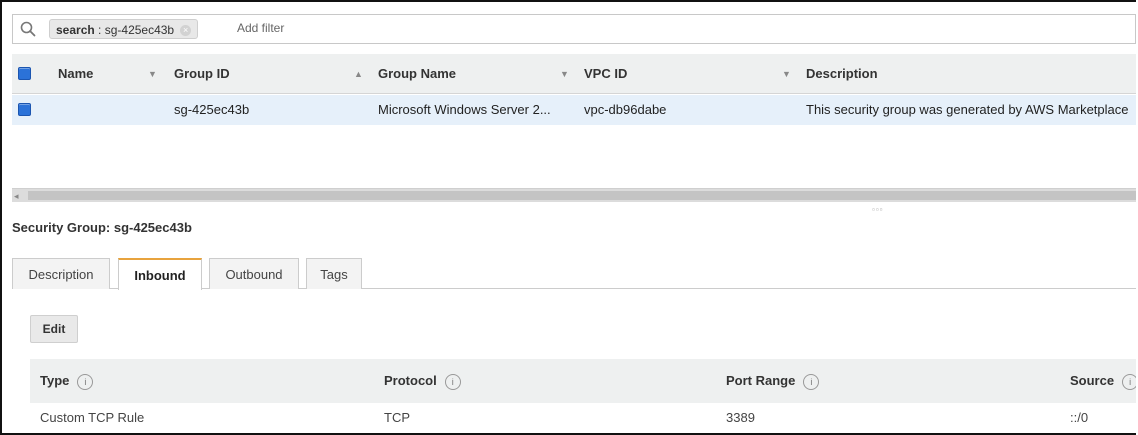  I want to click on panel-title: Security Group: sg-425ec43b, so click(102, 227).